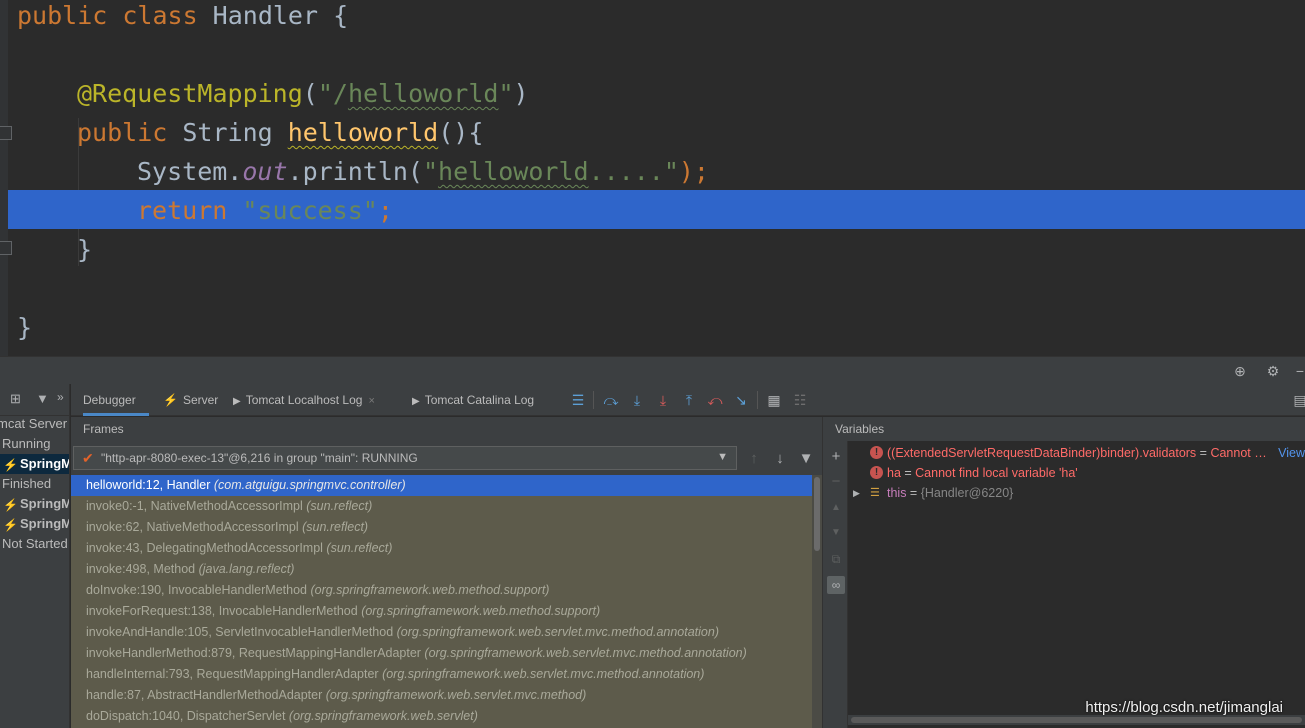 The image size is (1305, 728). I want to click on tab-tomcat-catalina-log: ▶ Tomcat Catalina Log, so click(473, 400).